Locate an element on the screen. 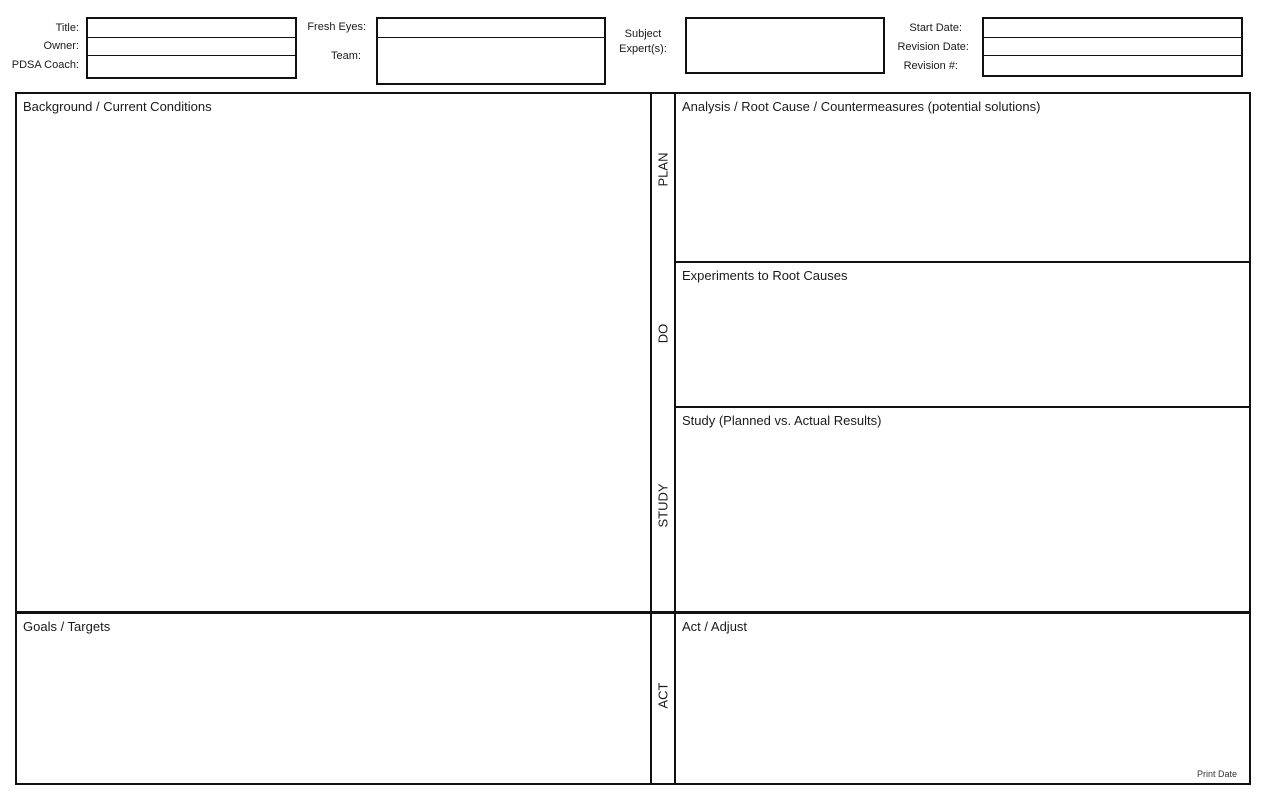  revision-number-label: Revision #: is located at coordinates (930, 66).